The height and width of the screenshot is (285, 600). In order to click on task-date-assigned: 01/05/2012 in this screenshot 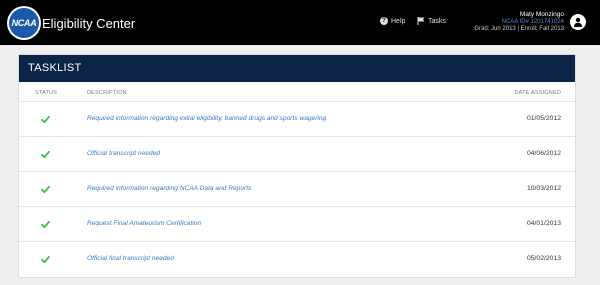, I will do `click(543, 118)`.